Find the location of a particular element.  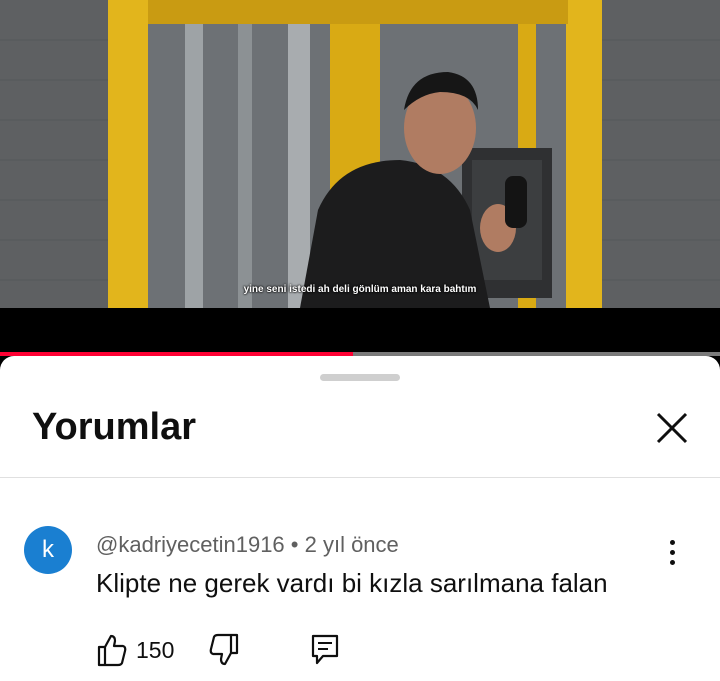

avatar: k is located at coordinates (48, 550).